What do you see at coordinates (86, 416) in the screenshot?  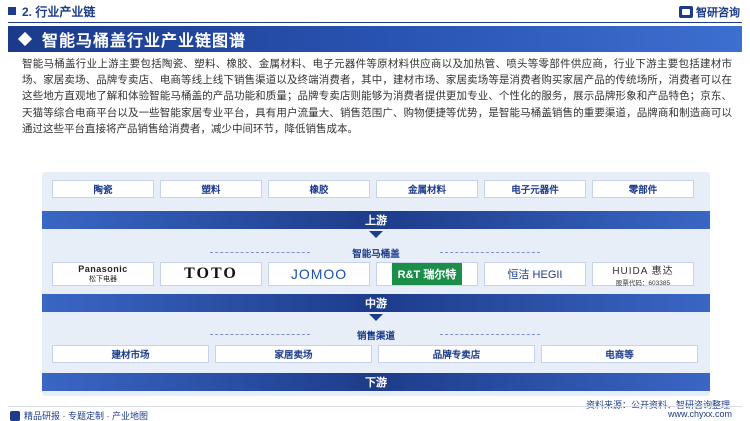 I see `footer-tagline: 精品研报 · 专题定制 · 产业地图` at bounding box center [86, 416].